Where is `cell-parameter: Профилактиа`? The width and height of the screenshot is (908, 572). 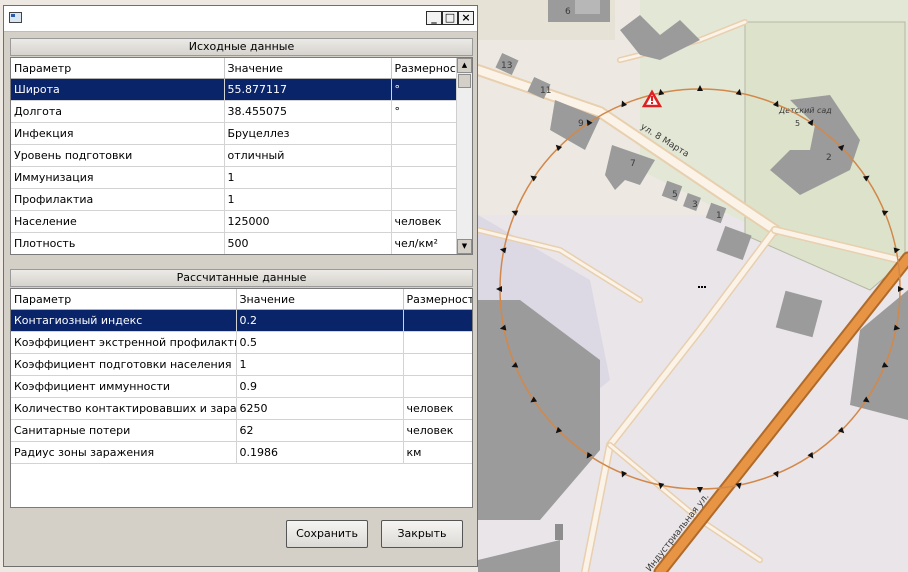 cell-parameter: Профилактиа is located at coordinates (118, 199).